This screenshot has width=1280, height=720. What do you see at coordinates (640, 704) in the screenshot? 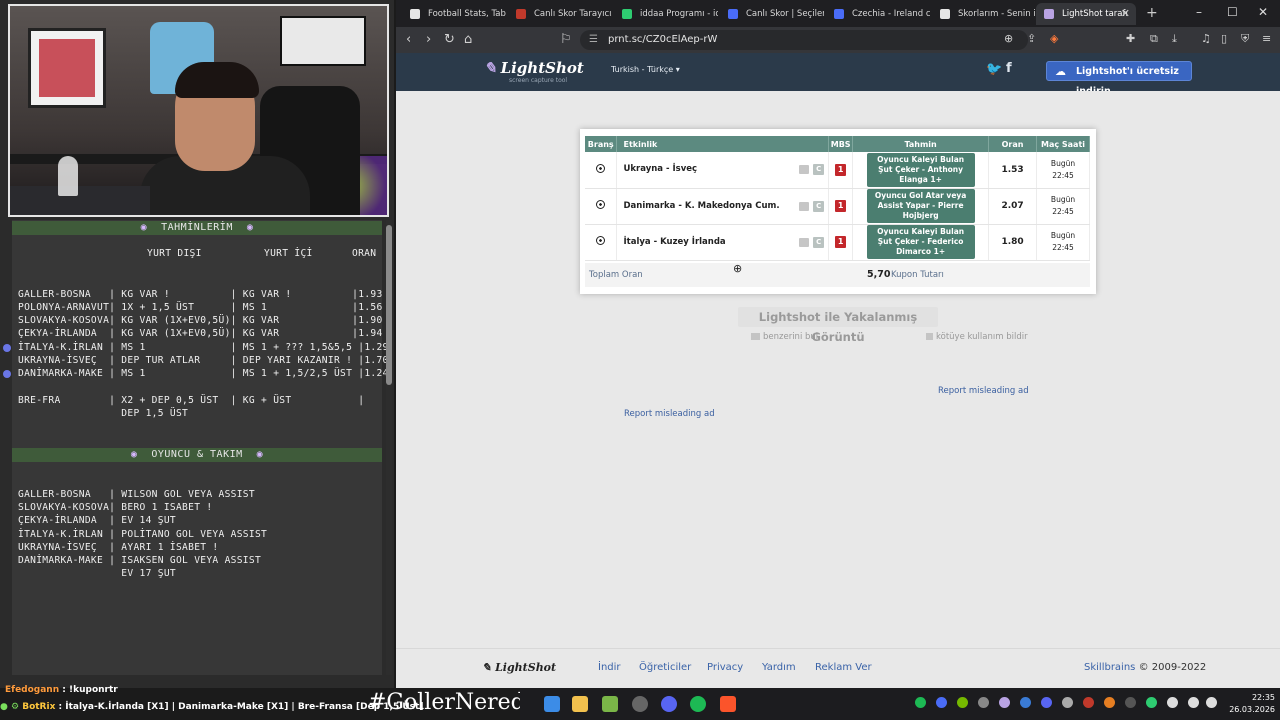
I see `obs-icon` at bounding box center [640, 704].